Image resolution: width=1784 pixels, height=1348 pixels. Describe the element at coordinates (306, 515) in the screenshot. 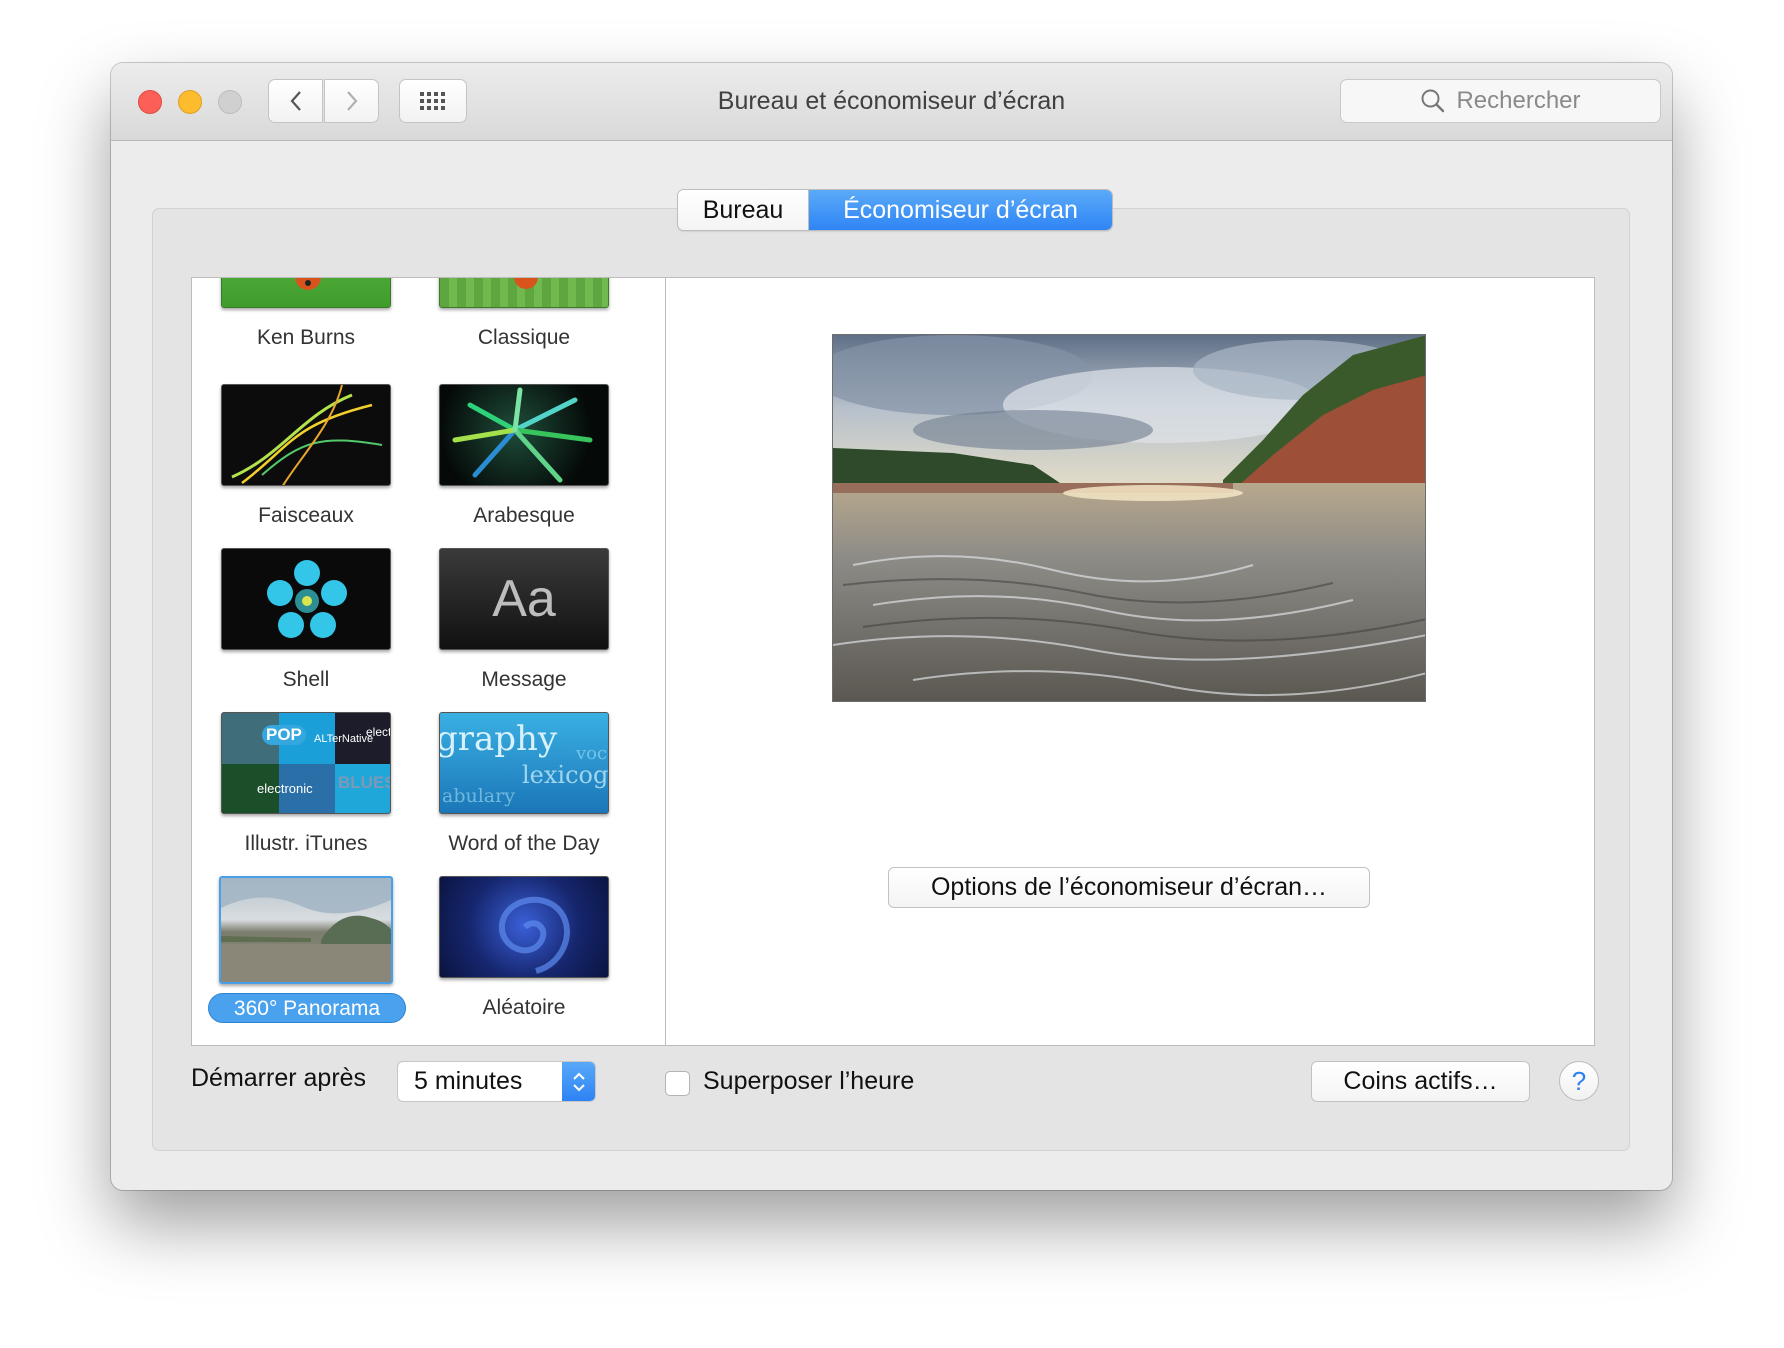

I see `screensaver-label: Faisceaux` at that location.